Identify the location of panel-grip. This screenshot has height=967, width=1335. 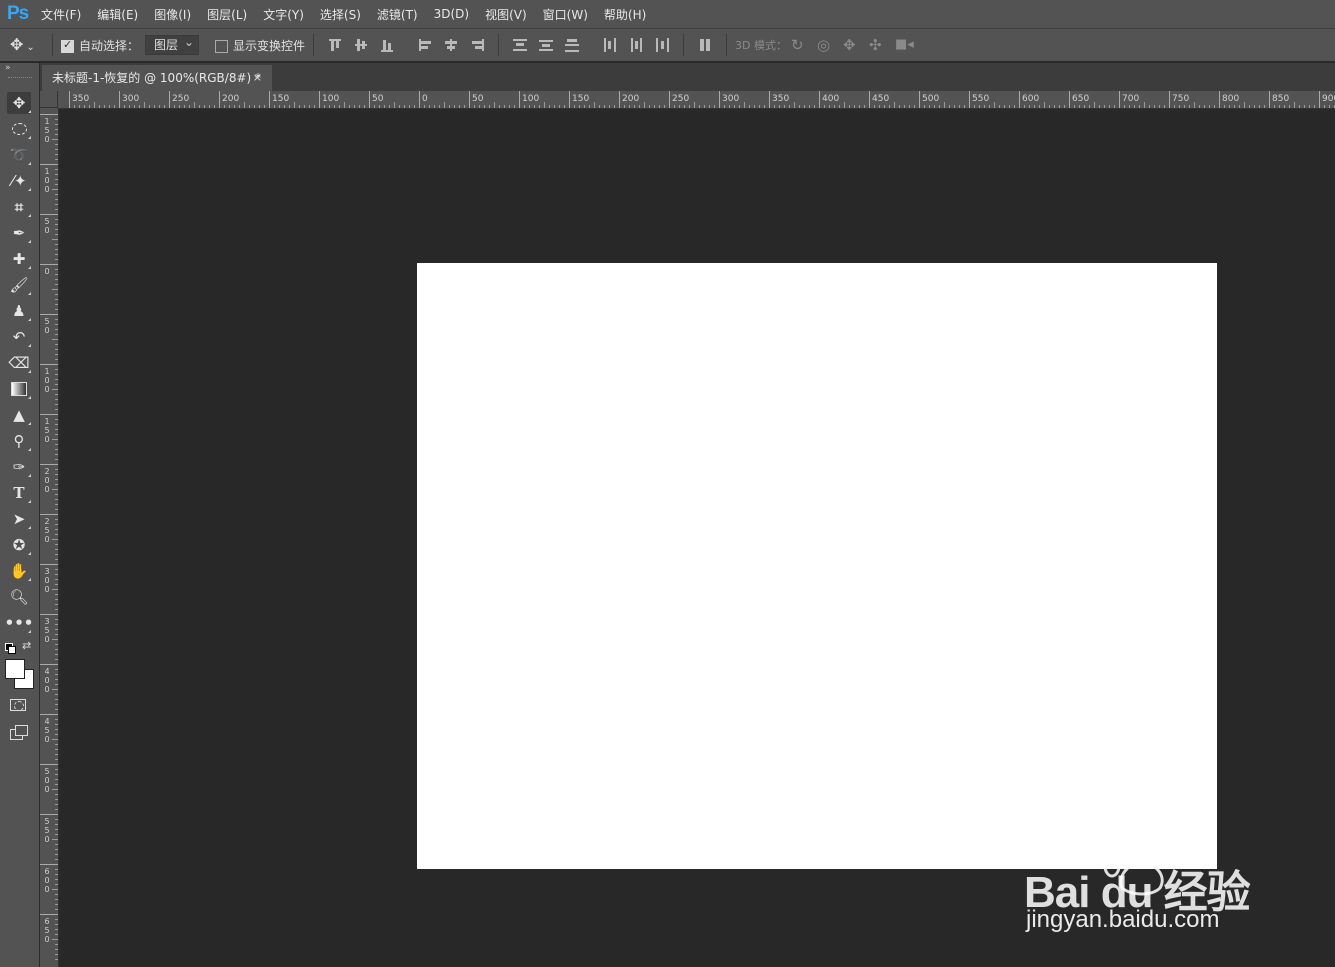
(20, 78).